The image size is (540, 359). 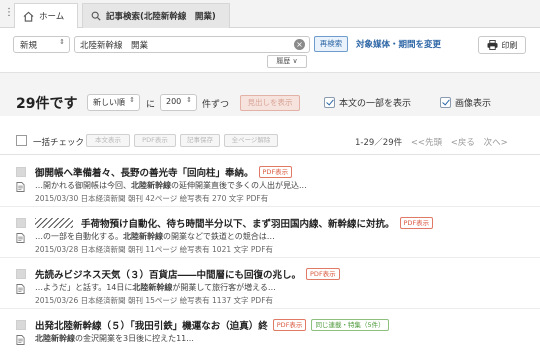 I want to click on article-title: 手荷物預け自動化、待ち時間半分以下、まず羽田国内線、新幹線に対抗。 PDF表示, so click(x=234, y=223).